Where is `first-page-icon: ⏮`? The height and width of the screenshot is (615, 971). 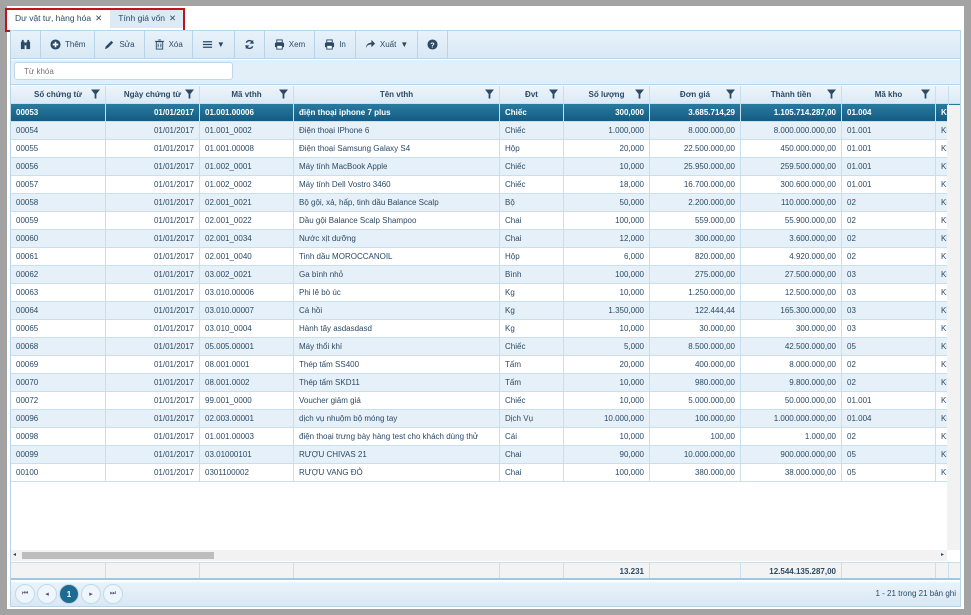
first-page-icon: ⏮ is located at coordinates (25, 594).